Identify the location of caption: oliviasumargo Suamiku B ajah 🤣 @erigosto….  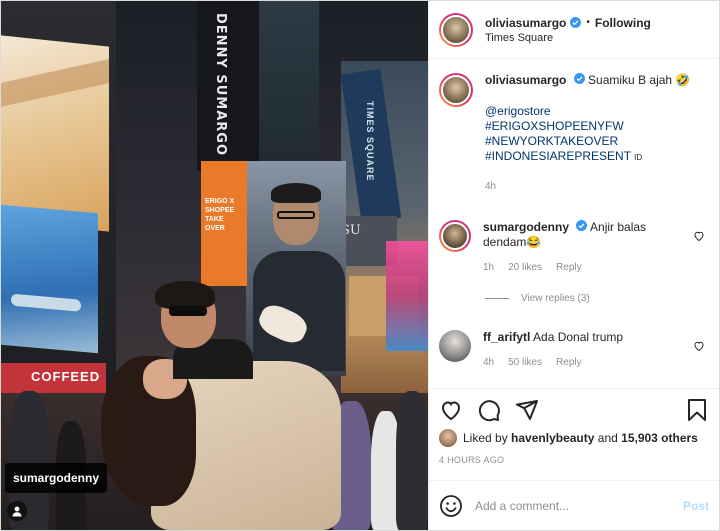
(574, 133).